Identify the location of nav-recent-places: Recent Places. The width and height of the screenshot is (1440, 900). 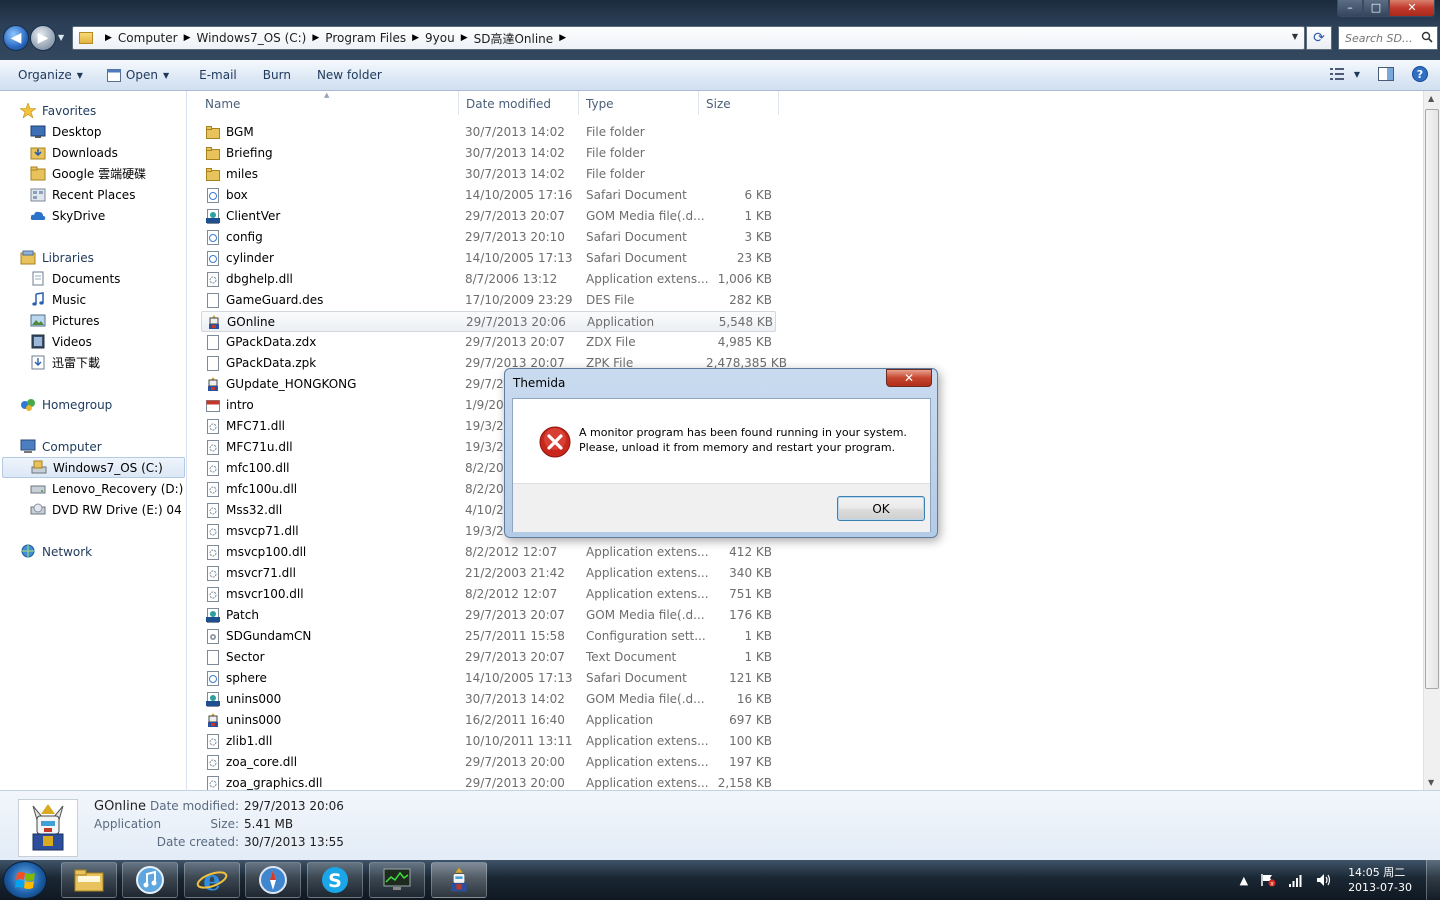
(108, 194).